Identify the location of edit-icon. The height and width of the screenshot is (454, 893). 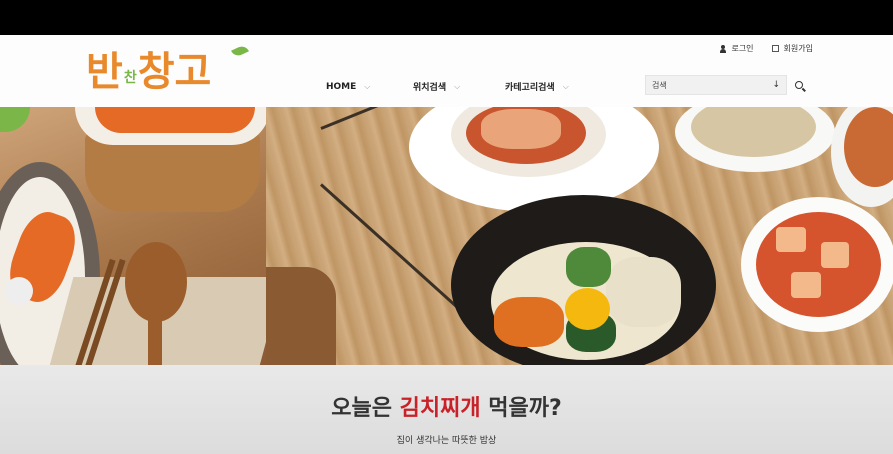
(775, 48).